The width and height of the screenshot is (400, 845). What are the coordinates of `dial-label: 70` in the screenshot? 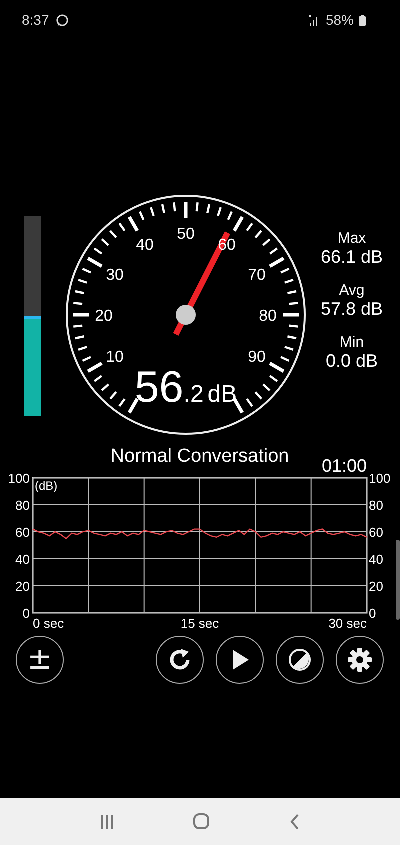 It's located at (257, 275).